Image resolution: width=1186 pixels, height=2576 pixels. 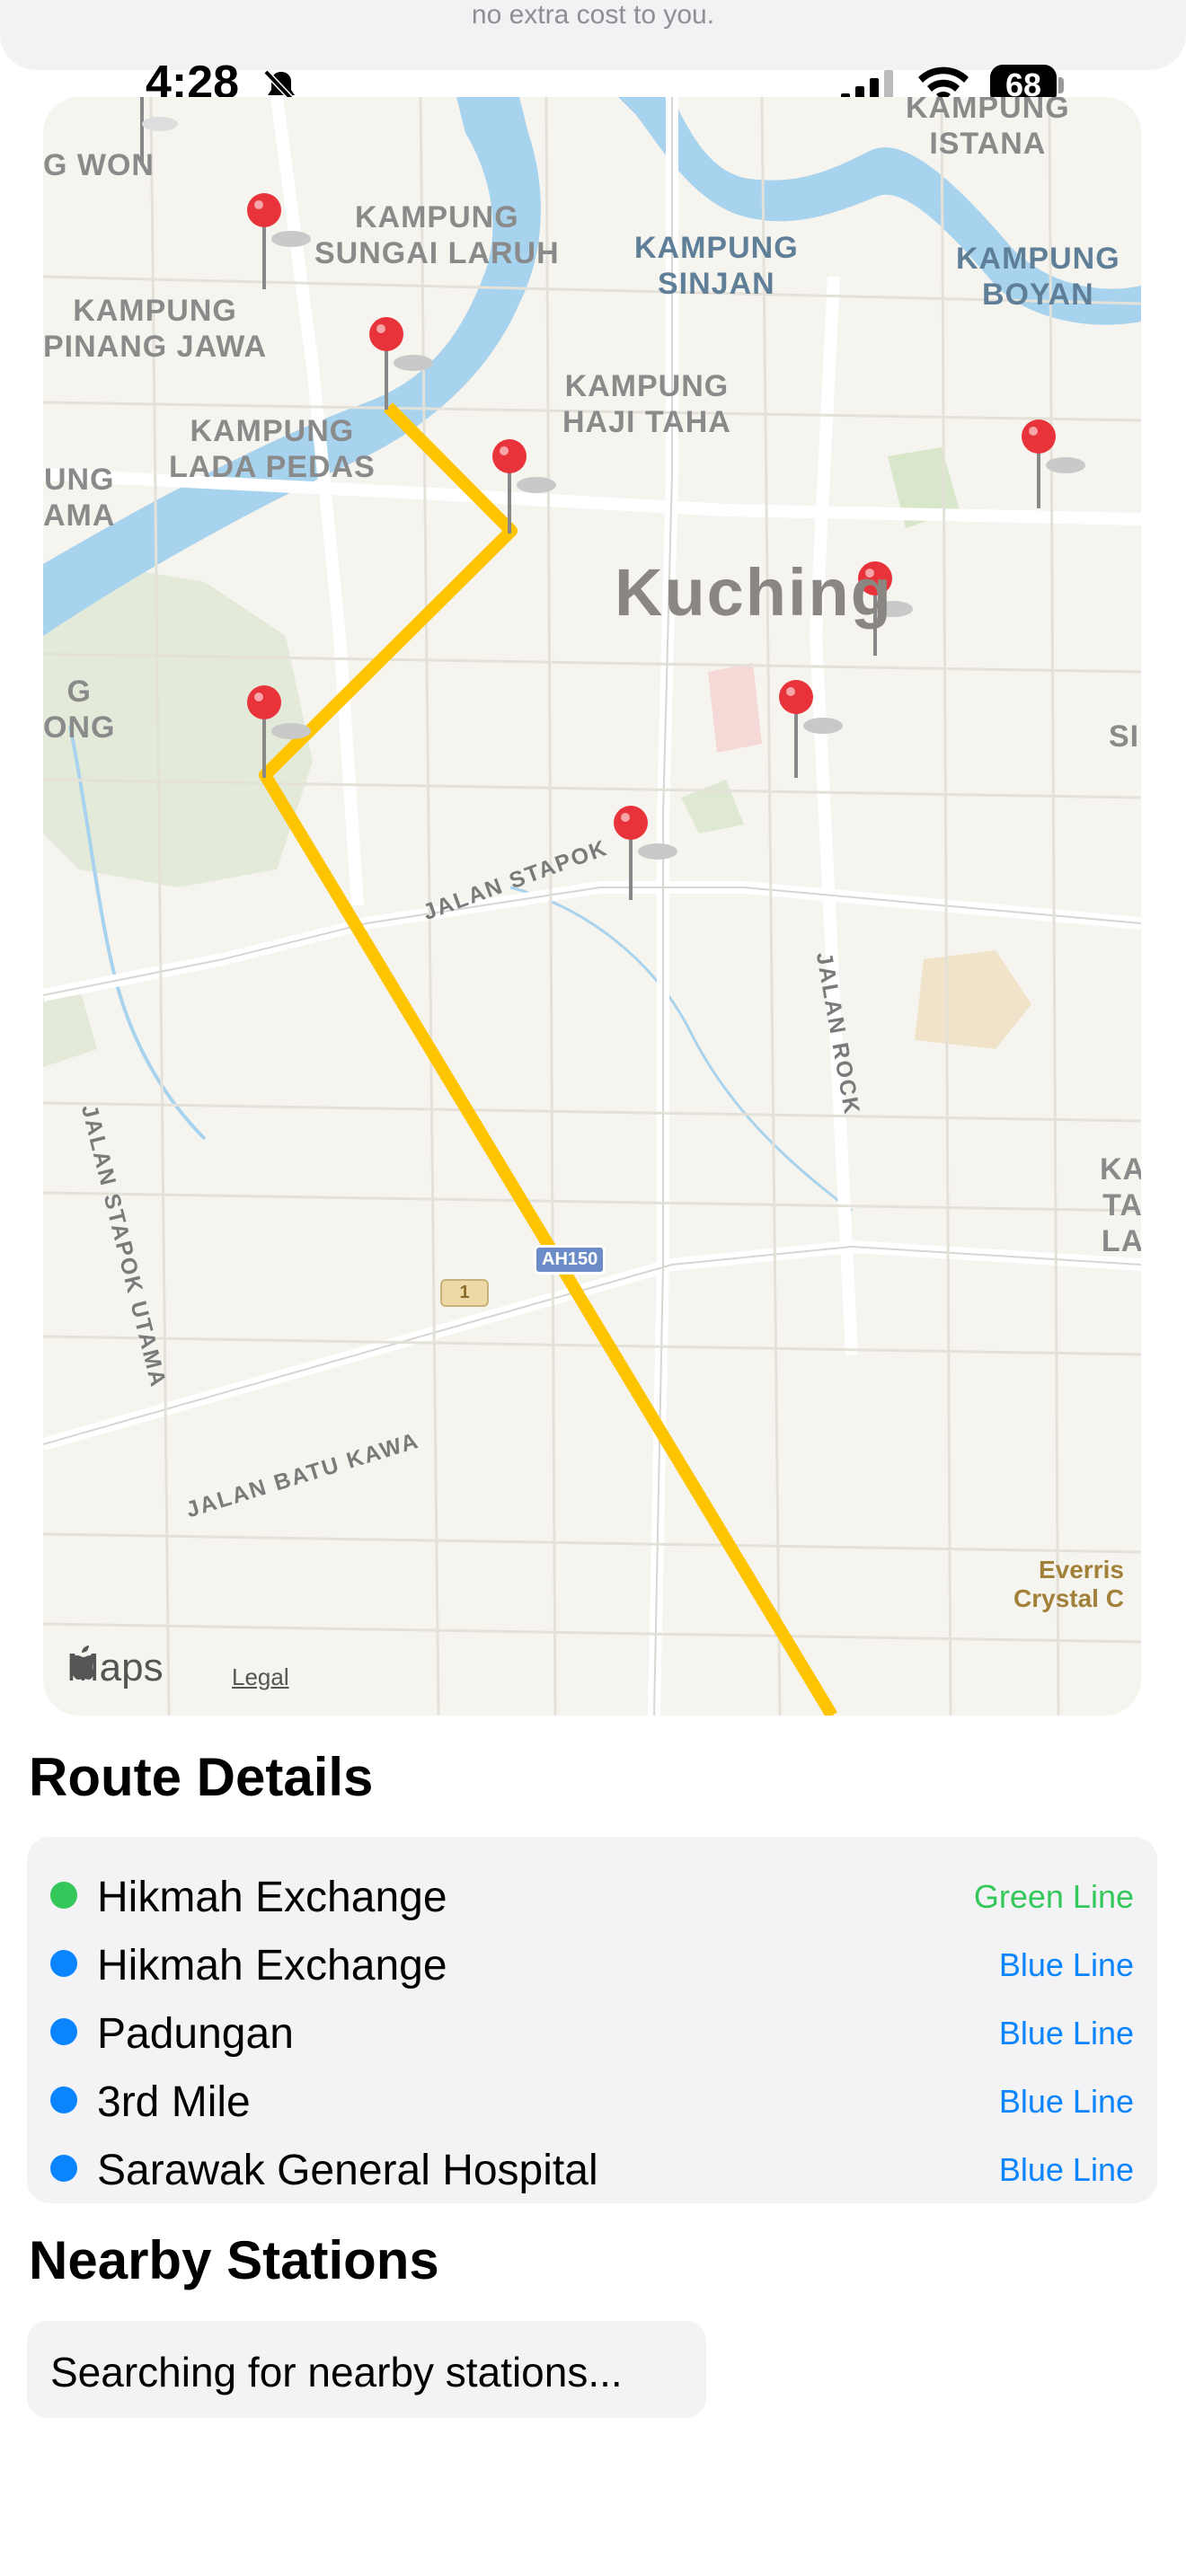 I want to click on highway-badge: AH150, so click(x=570, y=1260).